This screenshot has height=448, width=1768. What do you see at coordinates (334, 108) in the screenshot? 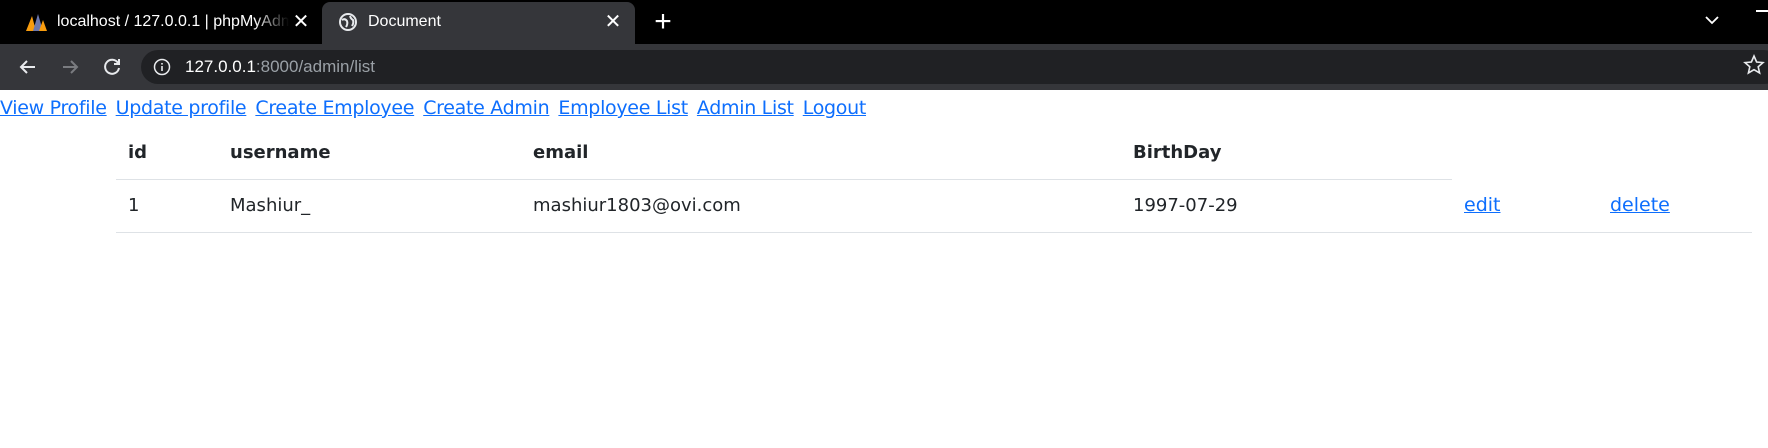
I see `create-employee-link: Create Employee` at bounding box center [334, 108].